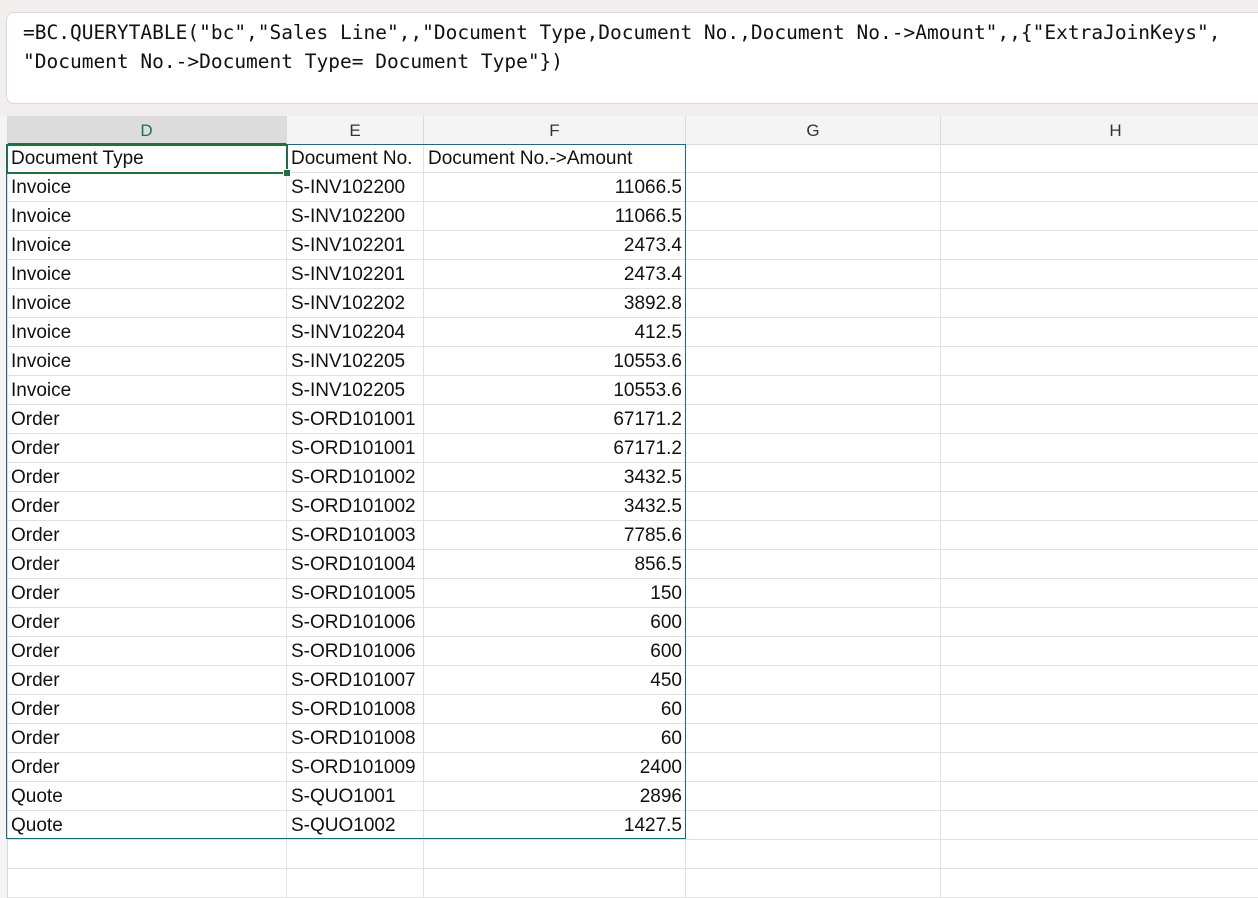 The height and width of the screenshot is (898, 1258). What do you see at coordinates (555, 767) in the screenshot?
I see `cell-amount: 2400` at bounding box center [555, 767].